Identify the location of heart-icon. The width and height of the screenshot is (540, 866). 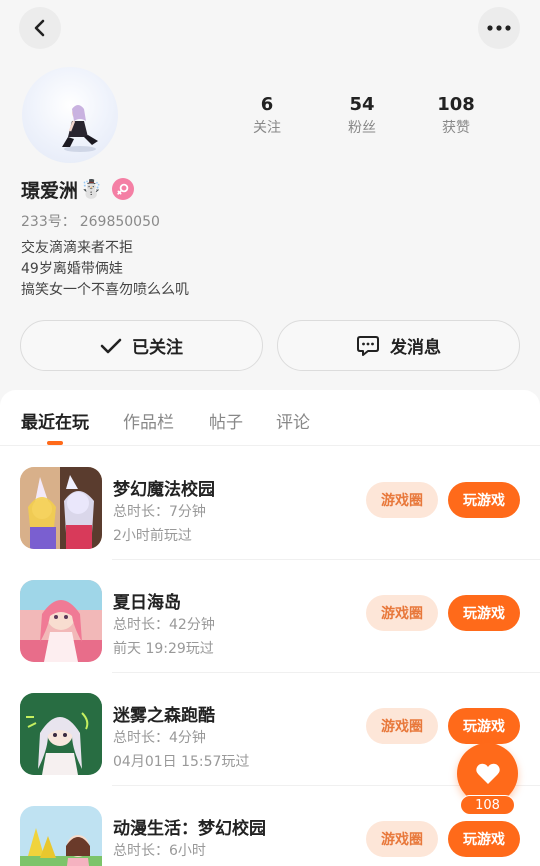
(487, 773).